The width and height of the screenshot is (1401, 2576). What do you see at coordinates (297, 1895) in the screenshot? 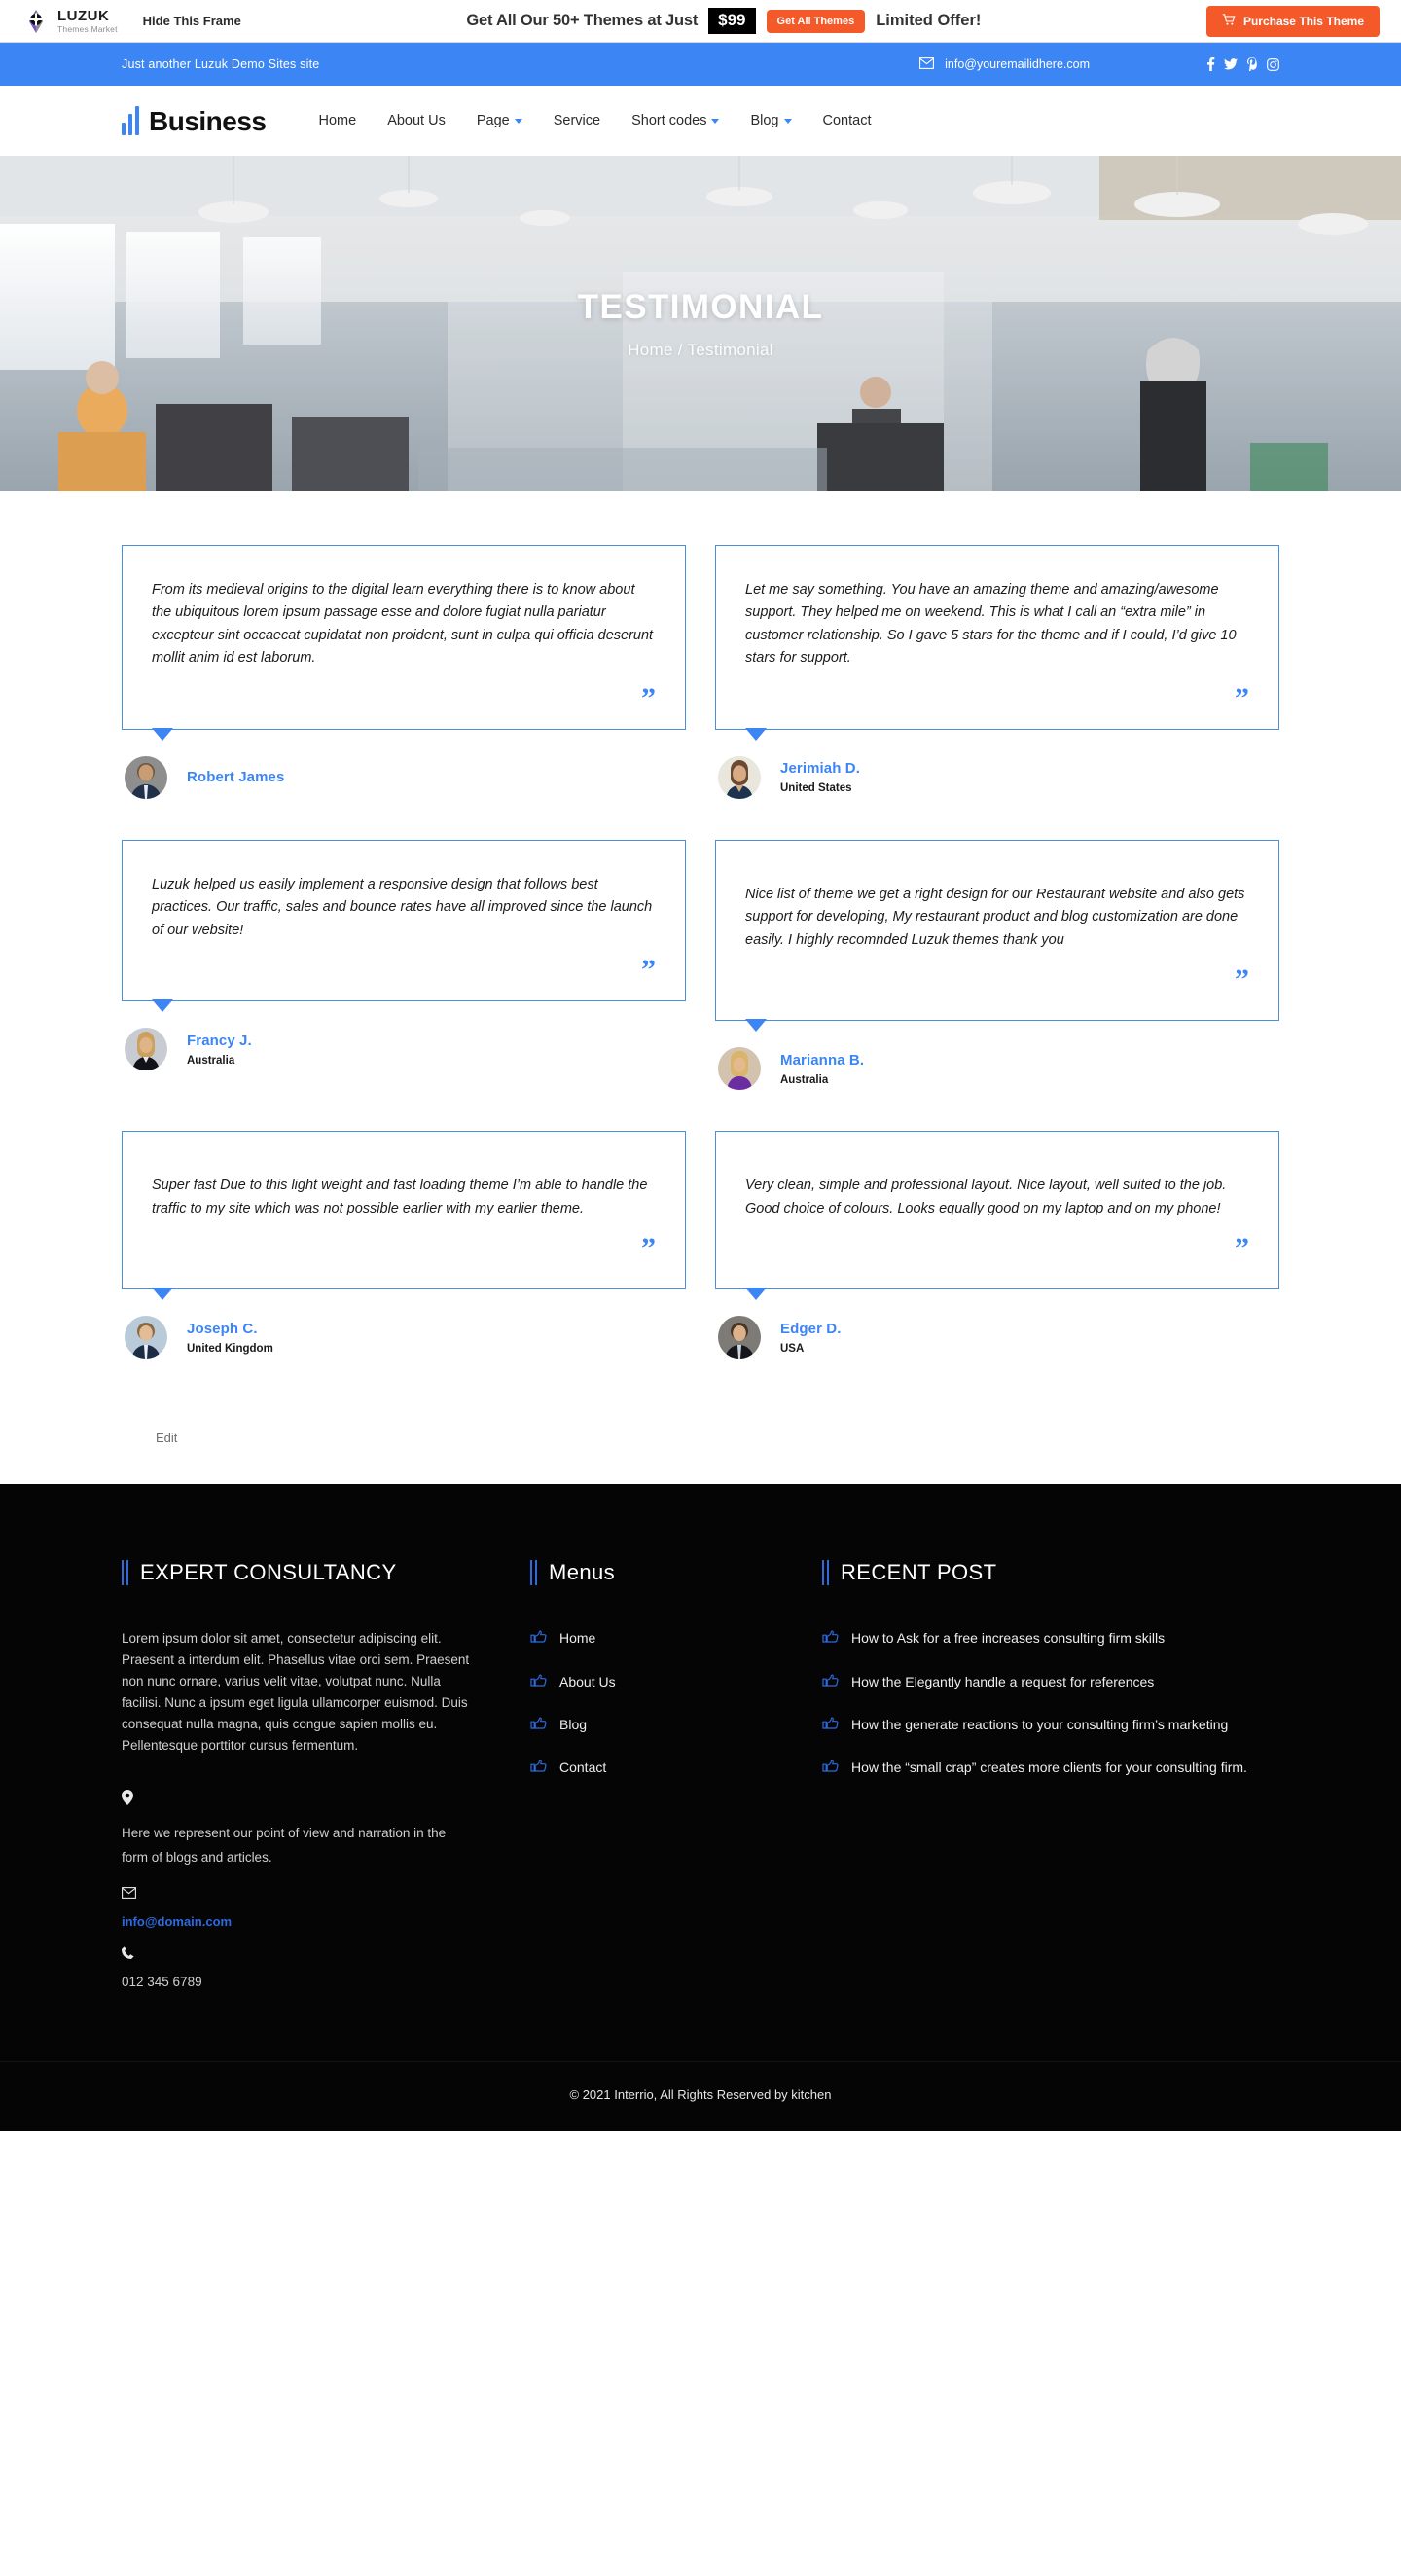
I see `envelope-icon` at bounding box center [297, 1895].